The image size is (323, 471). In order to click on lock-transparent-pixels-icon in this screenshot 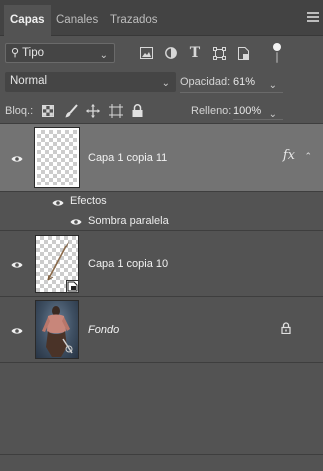, I will do `click(47, 110)`.